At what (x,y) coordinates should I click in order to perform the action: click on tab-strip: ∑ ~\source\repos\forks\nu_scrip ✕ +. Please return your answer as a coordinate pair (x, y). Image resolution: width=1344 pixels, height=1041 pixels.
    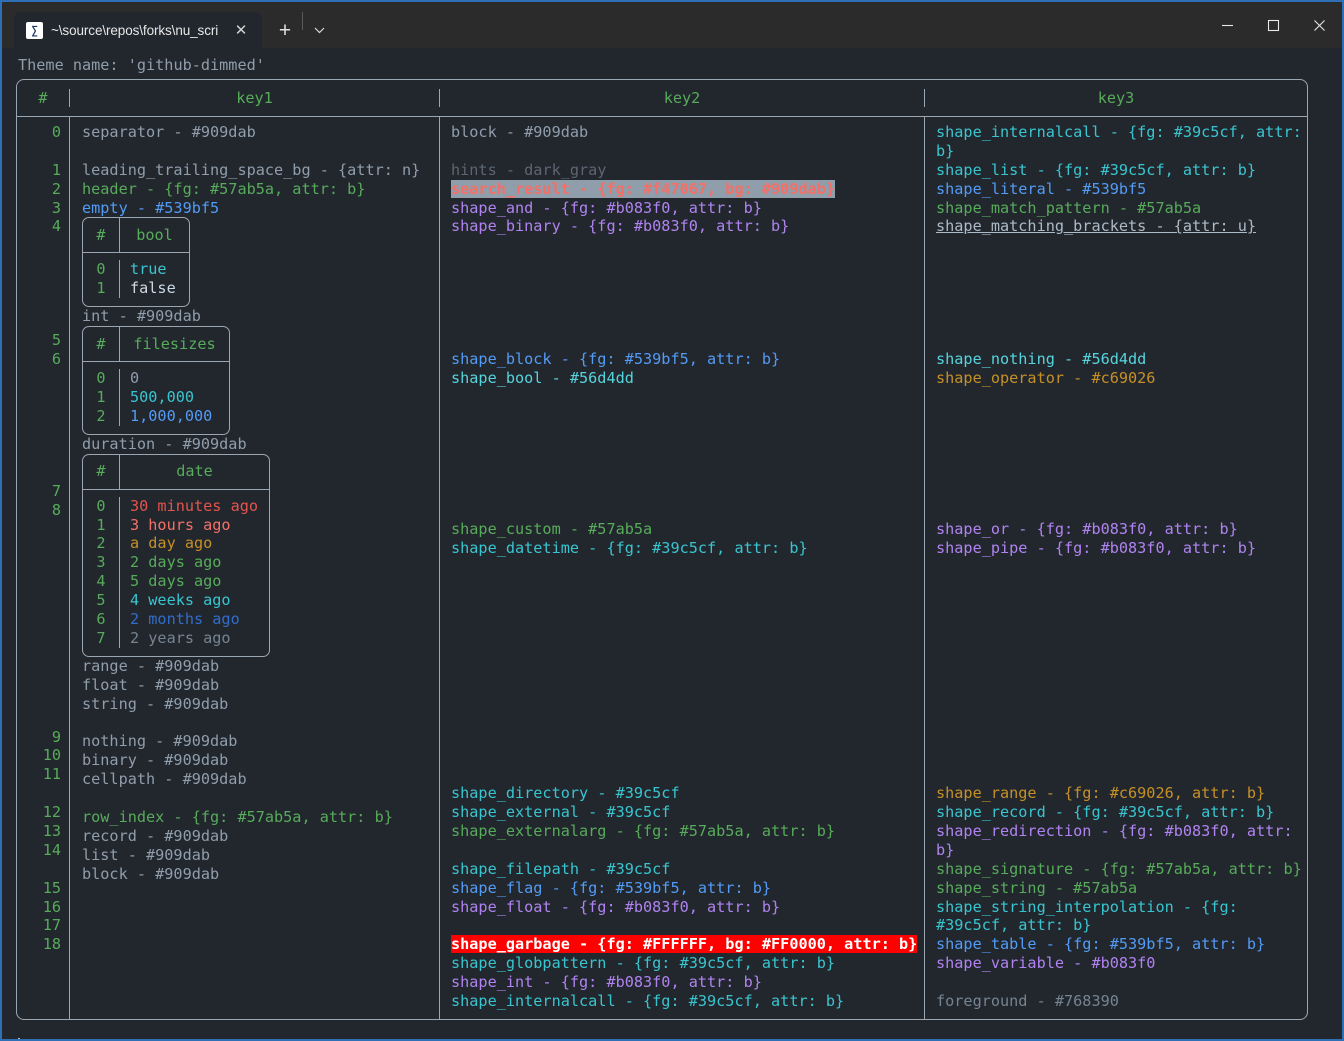
    Looking at the image, I should click on (167, 25).